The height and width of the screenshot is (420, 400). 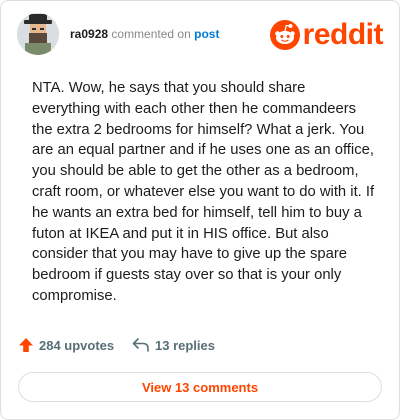 What do you see at coordinates (206, 34) in the screenshot?
I see `post-link: post` at bounding box center [206, 34].